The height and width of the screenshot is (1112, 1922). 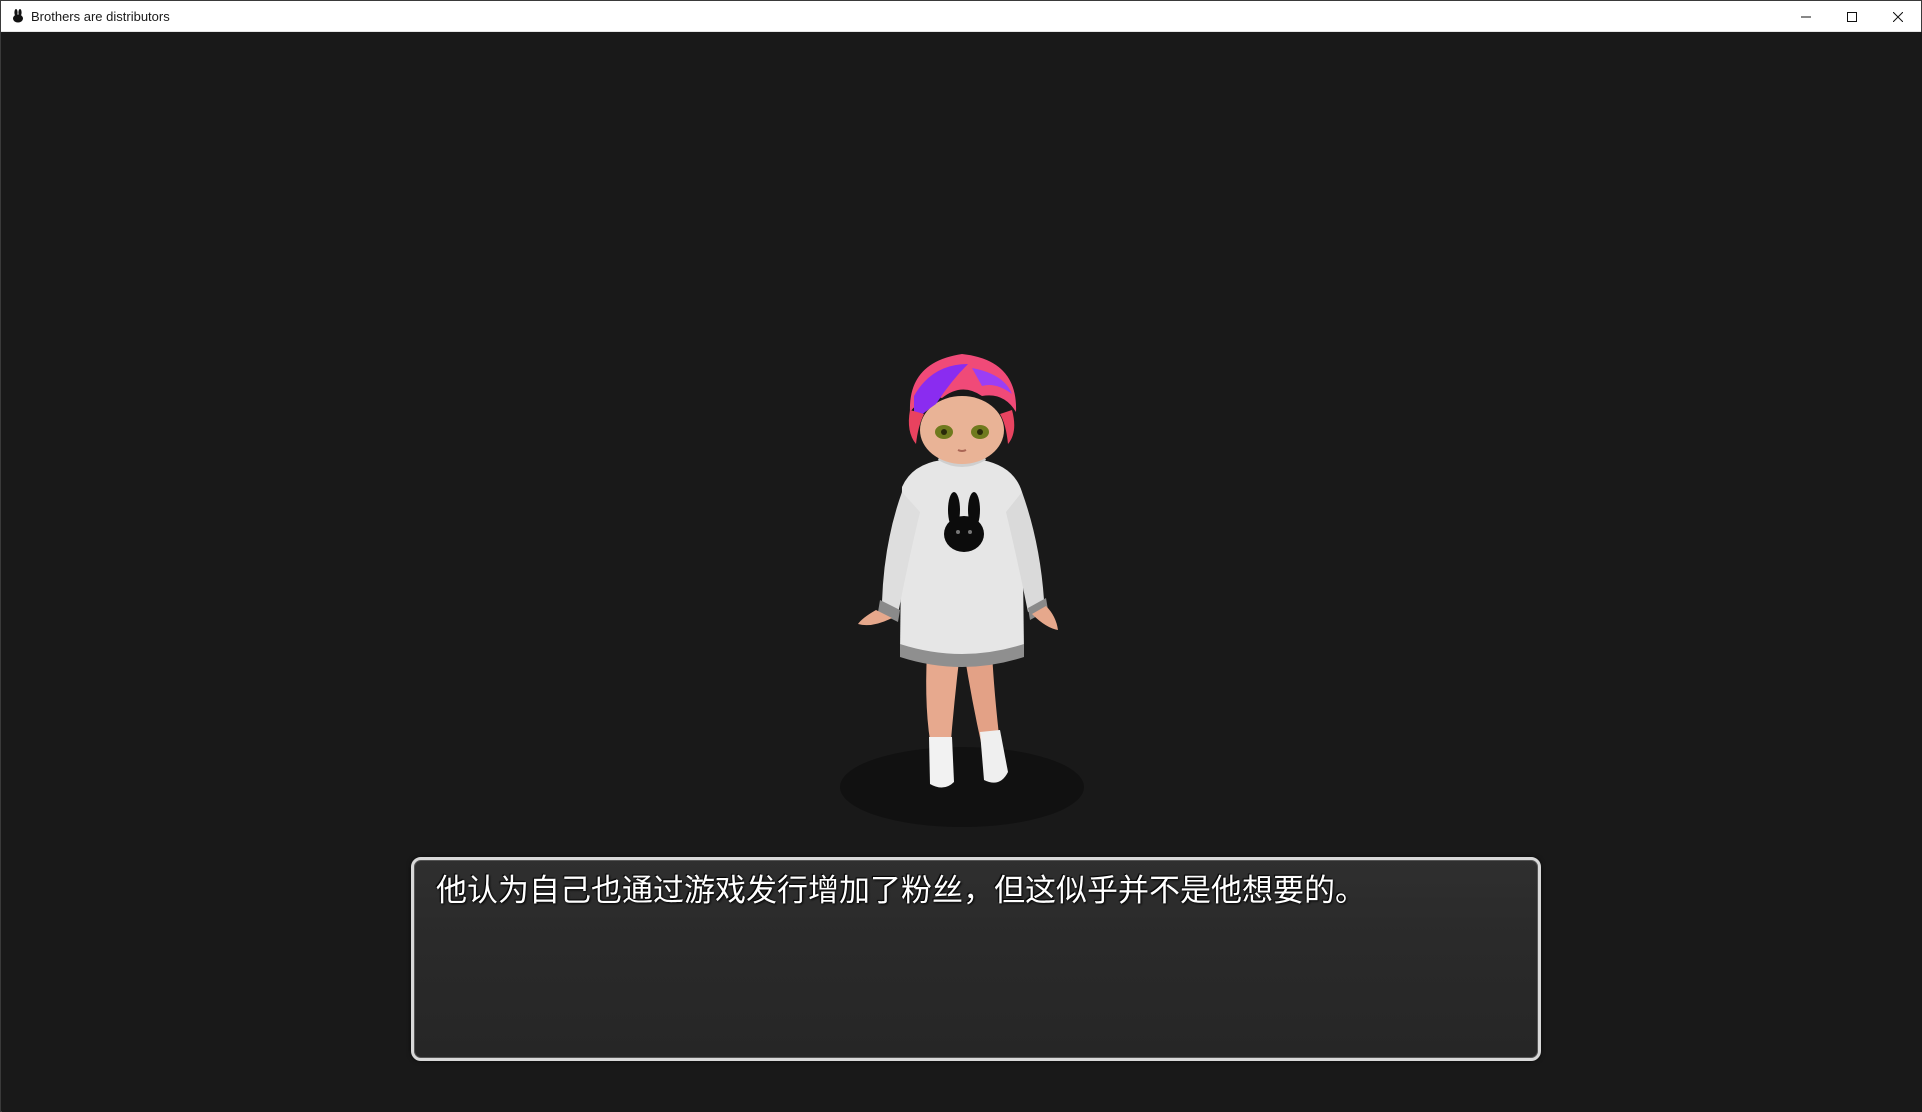 I want to click on maximize-icon, so click(x=1852, y=16).